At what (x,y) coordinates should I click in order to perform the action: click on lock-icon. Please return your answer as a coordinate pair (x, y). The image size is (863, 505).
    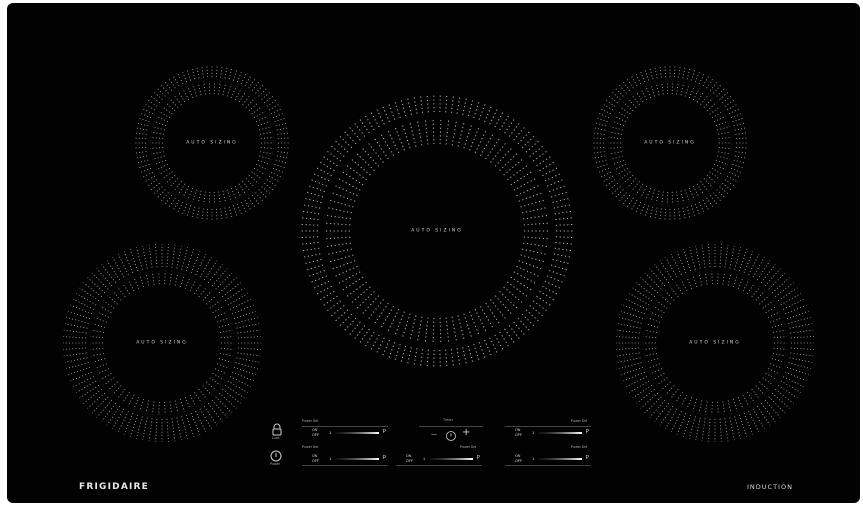
    Looking at the image, I should click on (277, 429).